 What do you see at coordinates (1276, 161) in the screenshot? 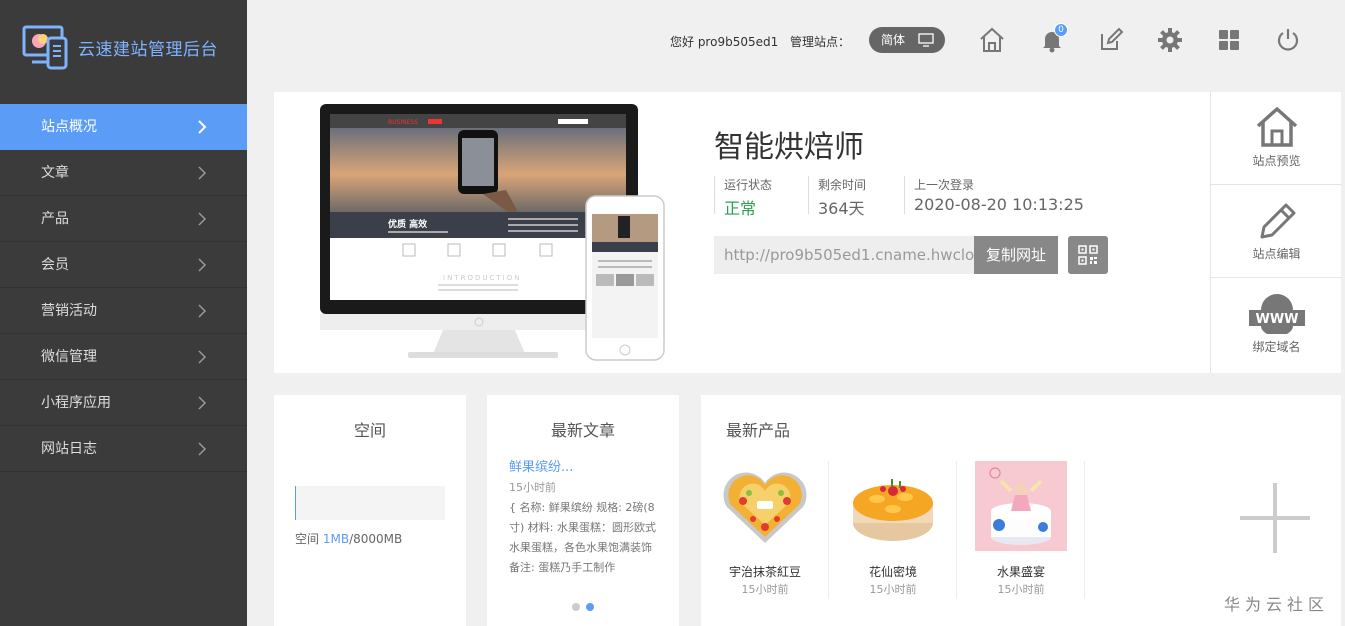
I see `site-preview-label: 站点预览` at bounding box center [1276, 161].